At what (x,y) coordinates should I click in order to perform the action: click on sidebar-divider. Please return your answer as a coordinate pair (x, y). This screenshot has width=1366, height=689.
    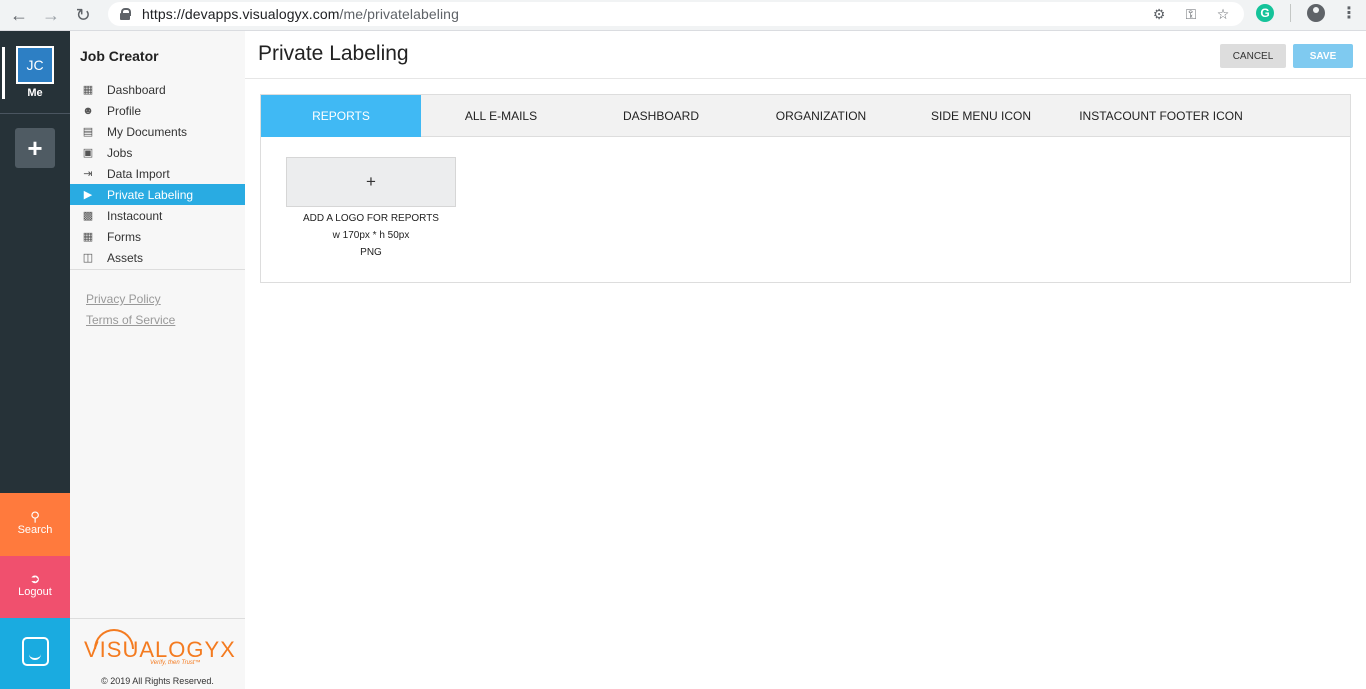
    Looking at the image, I should click on (157, 269).